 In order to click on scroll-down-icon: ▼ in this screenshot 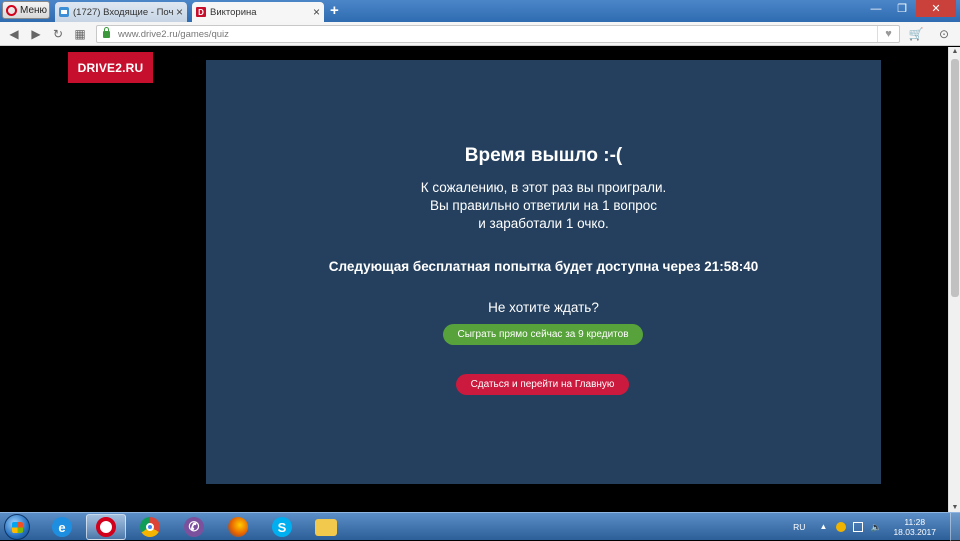, I will do `click(955, 507)`.